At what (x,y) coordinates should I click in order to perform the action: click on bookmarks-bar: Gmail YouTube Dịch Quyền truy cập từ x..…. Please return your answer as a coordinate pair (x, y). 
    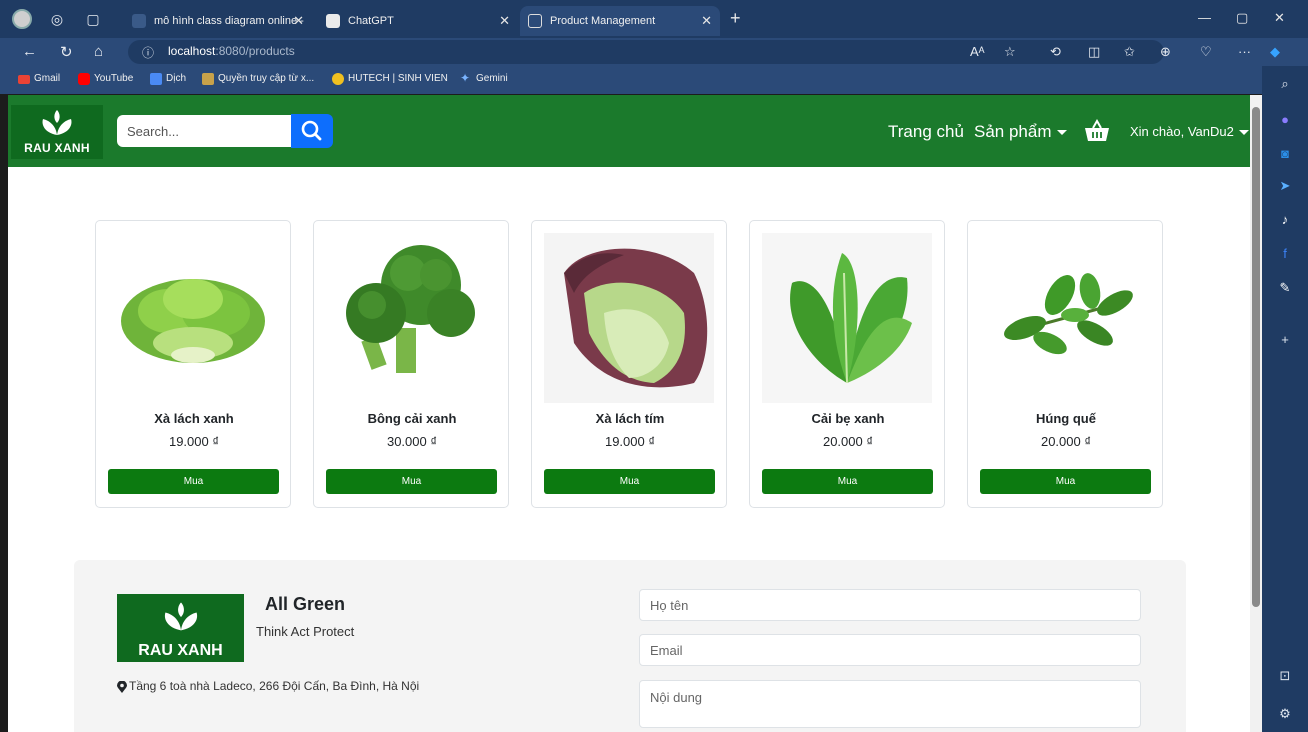
    Looking at the image, I should click on (654, 80).